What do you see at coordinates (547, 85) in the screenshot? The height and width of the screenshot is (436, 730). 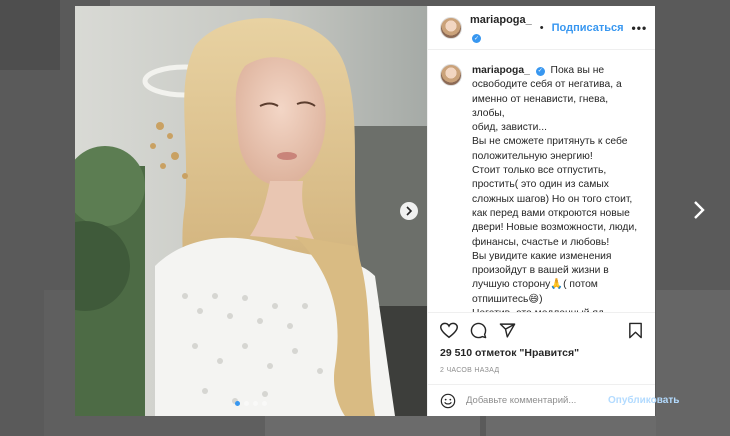 I see `caption-line: освободите себя от негатива, а` at bounding box center [547, 85].